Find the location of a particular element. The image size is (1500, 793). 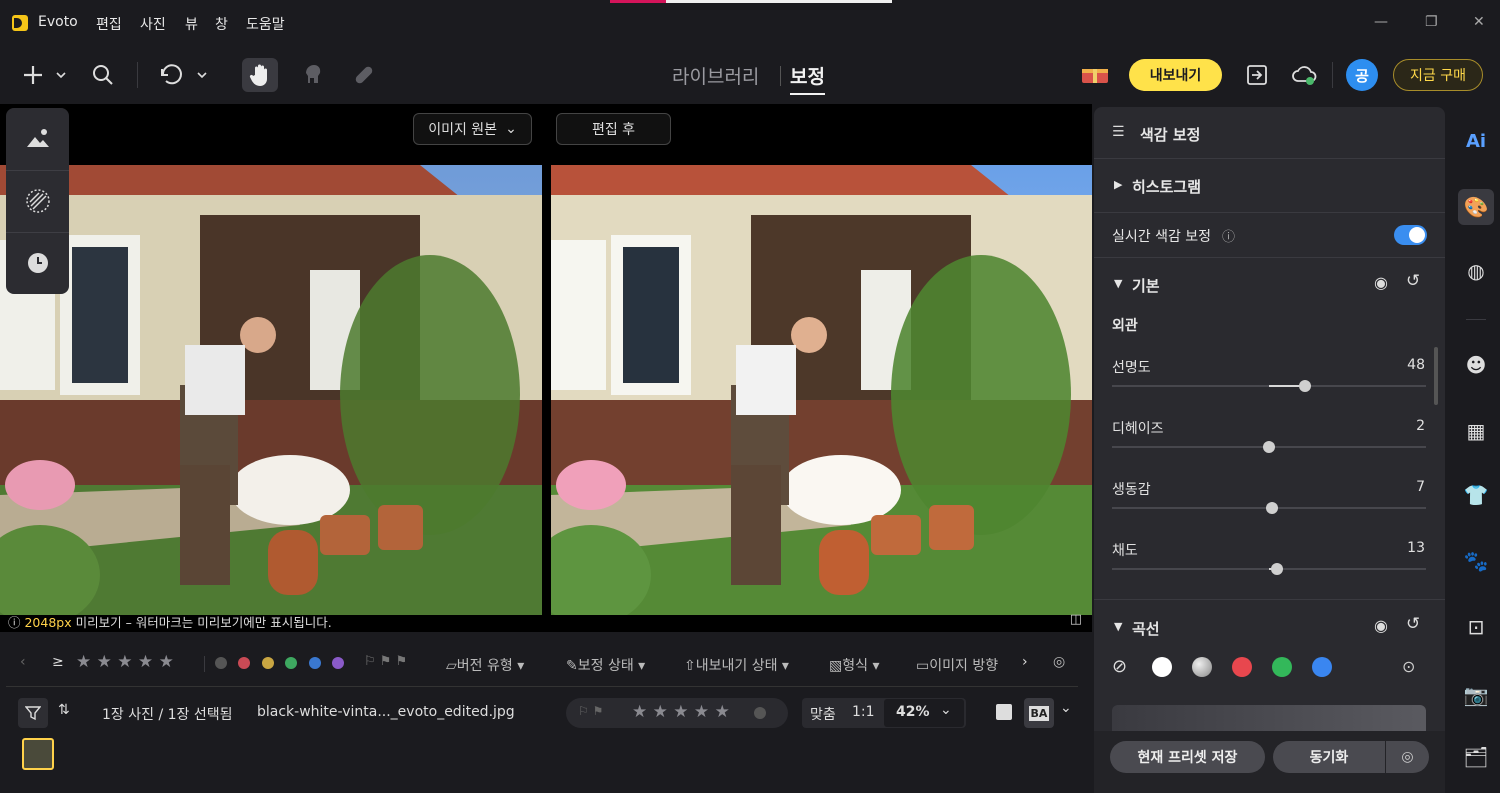

menu-view: 뷰 is located at coordinates (191, 24).